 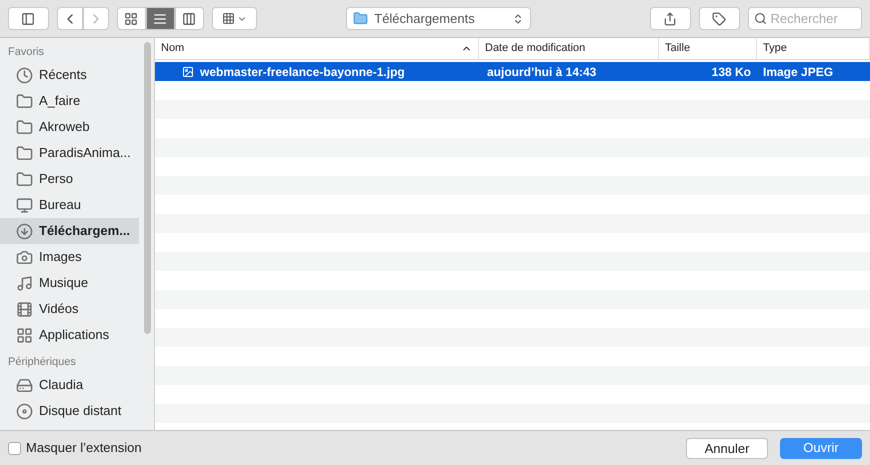 What do you see at coordinates (727, 448) in the screenshot?
I see `cancel-button: Annuler` at bounding box center [727, 448].